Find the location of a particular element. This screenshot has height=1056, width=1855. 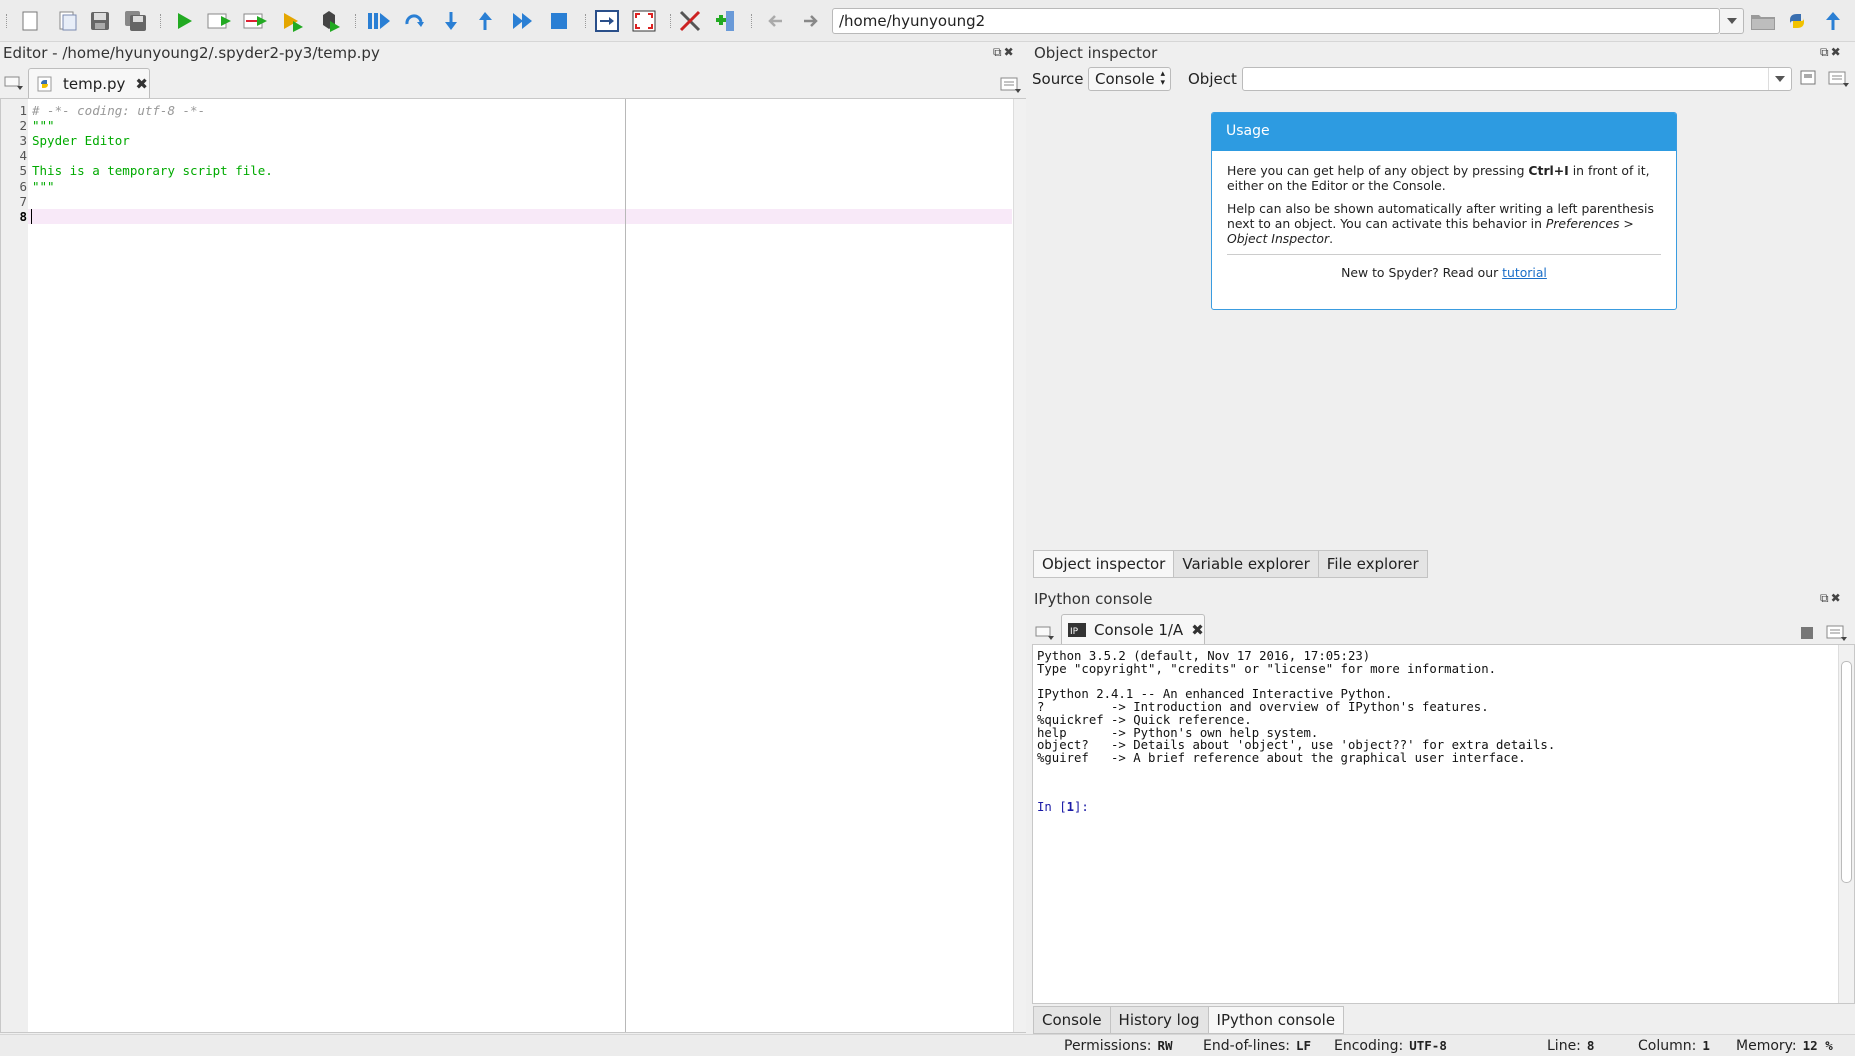

prompt-prefix: In [ is located at coordinates (1052, 807).